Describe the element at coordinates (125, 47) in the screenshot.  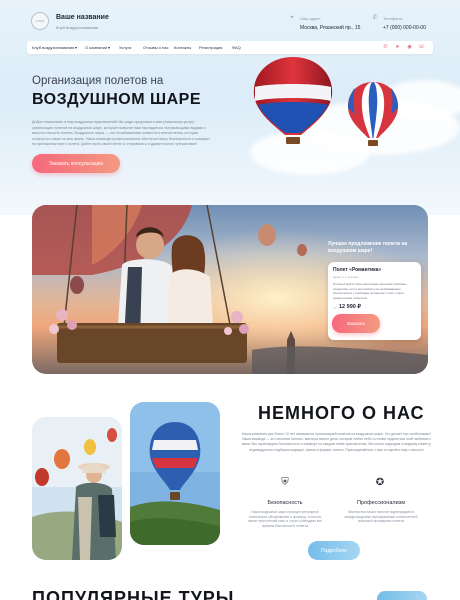
I see `nav-item-services: Услуги` at that location.